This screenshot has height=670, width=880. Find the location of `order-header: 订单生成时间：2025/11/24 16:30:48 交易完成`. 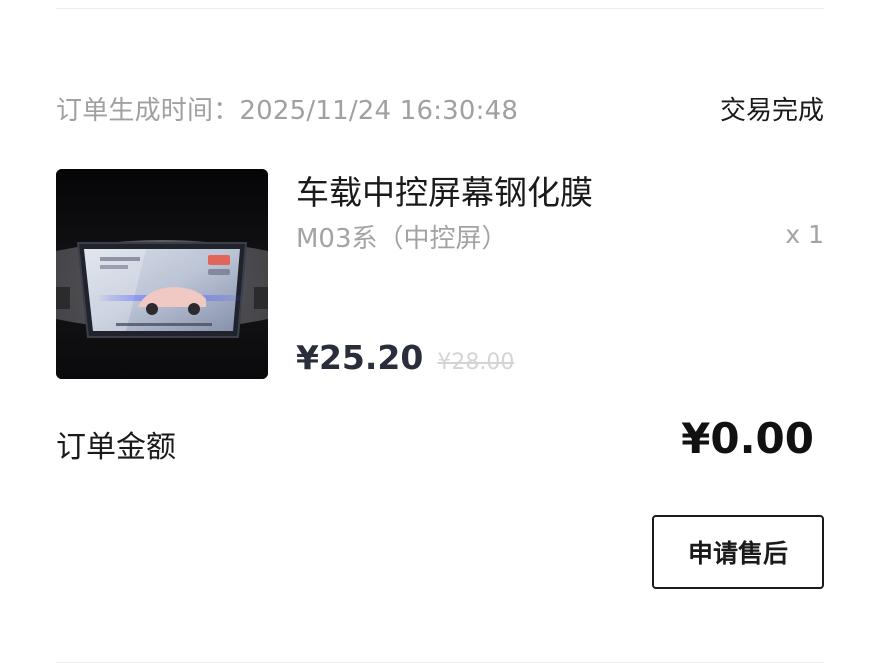

order-header: 订单生成时间：2025/11/24 16:30:48 交易完成 is located at coordinates (440, 108).